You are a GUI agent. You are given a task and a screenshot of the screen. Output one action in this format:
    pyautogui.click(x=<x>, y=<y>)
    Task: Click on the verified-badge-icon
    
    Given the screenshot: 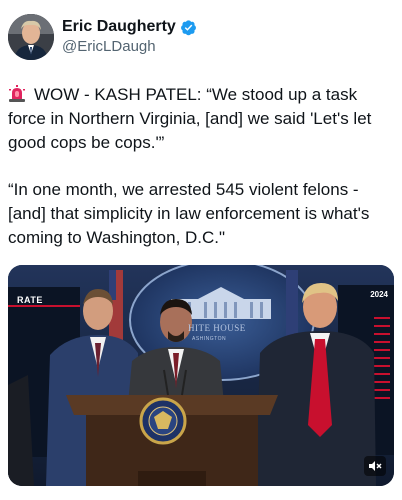 What is the action you would take?
    pyautogui.click(x=188, y=27)
    